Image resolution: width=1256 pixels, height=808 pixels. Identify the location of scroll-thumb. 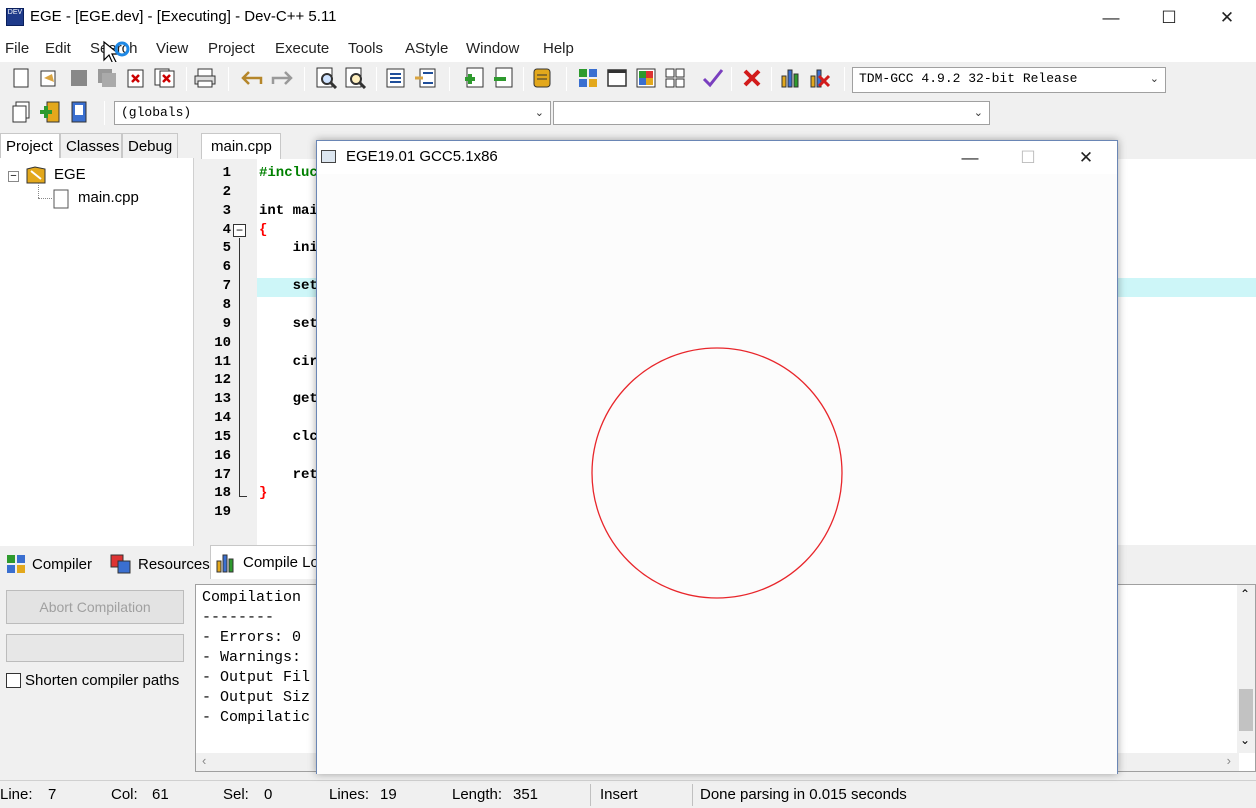
(1246, 710).